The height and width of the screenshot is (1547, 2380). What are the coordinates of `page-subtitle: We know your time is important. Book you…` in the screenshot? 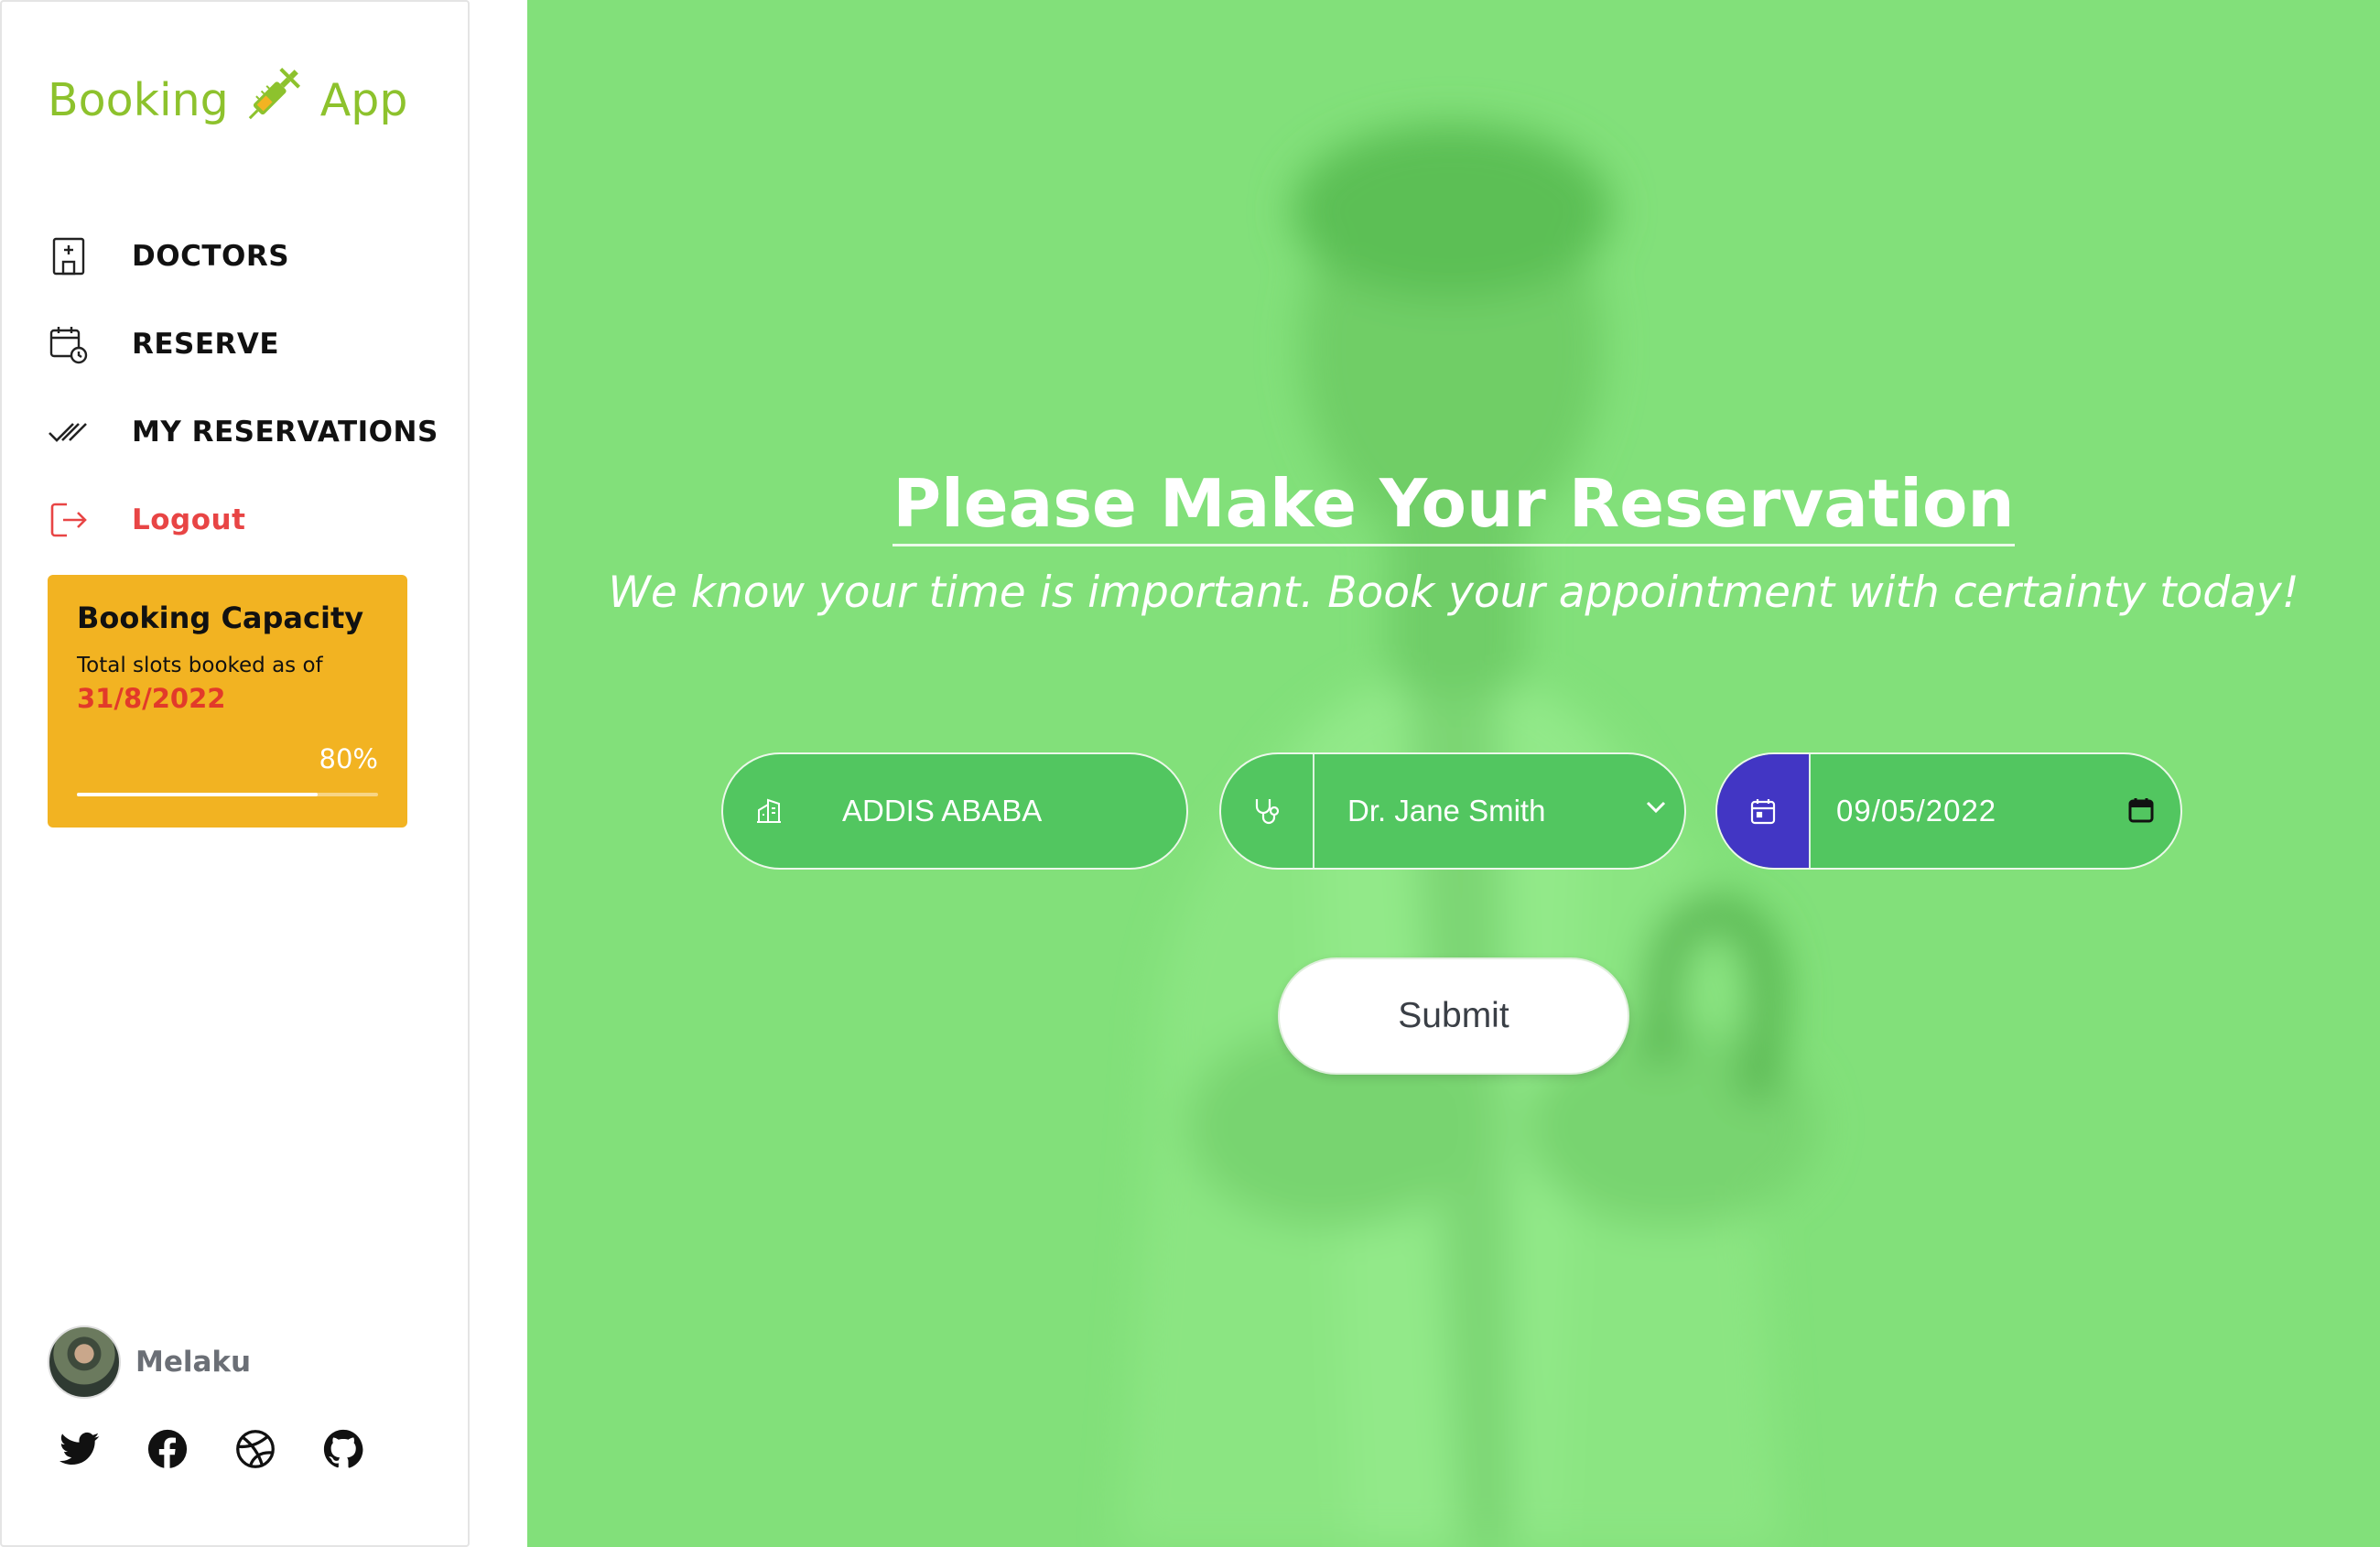 It's located at (1453, 593).